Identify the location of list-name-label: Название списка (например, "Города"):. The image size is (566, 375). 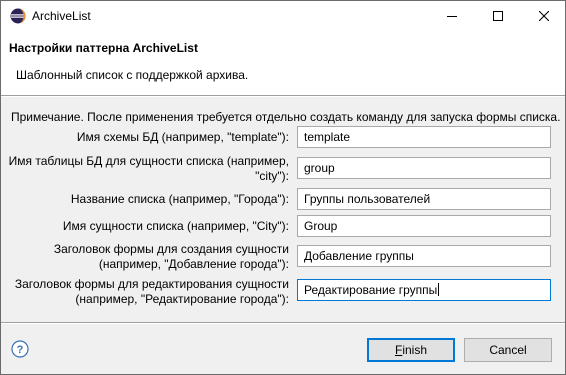
(180, 199).